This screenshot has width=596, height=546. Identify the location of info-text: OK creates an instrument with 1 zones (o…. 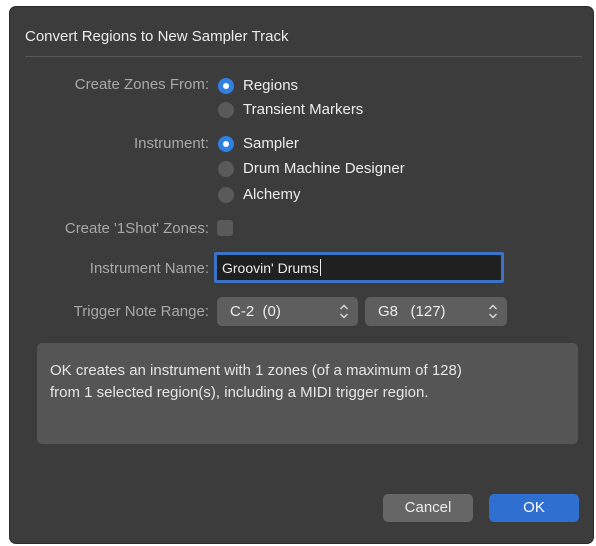
(300, 382).